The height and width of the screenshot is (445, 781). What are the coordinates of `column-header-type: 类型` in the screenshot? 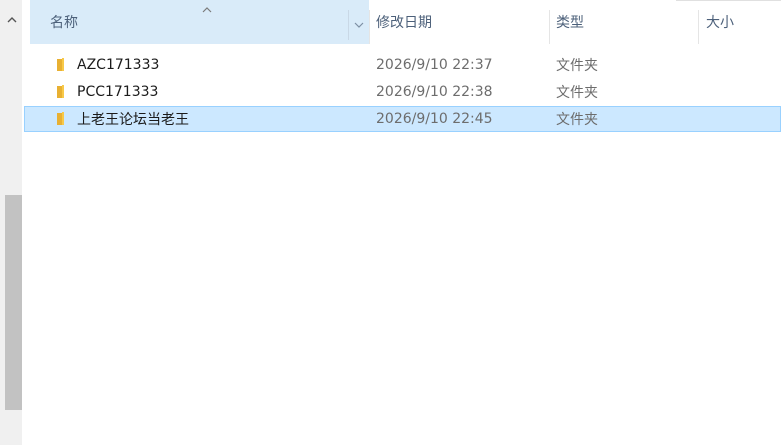 It's located at (626, 22).